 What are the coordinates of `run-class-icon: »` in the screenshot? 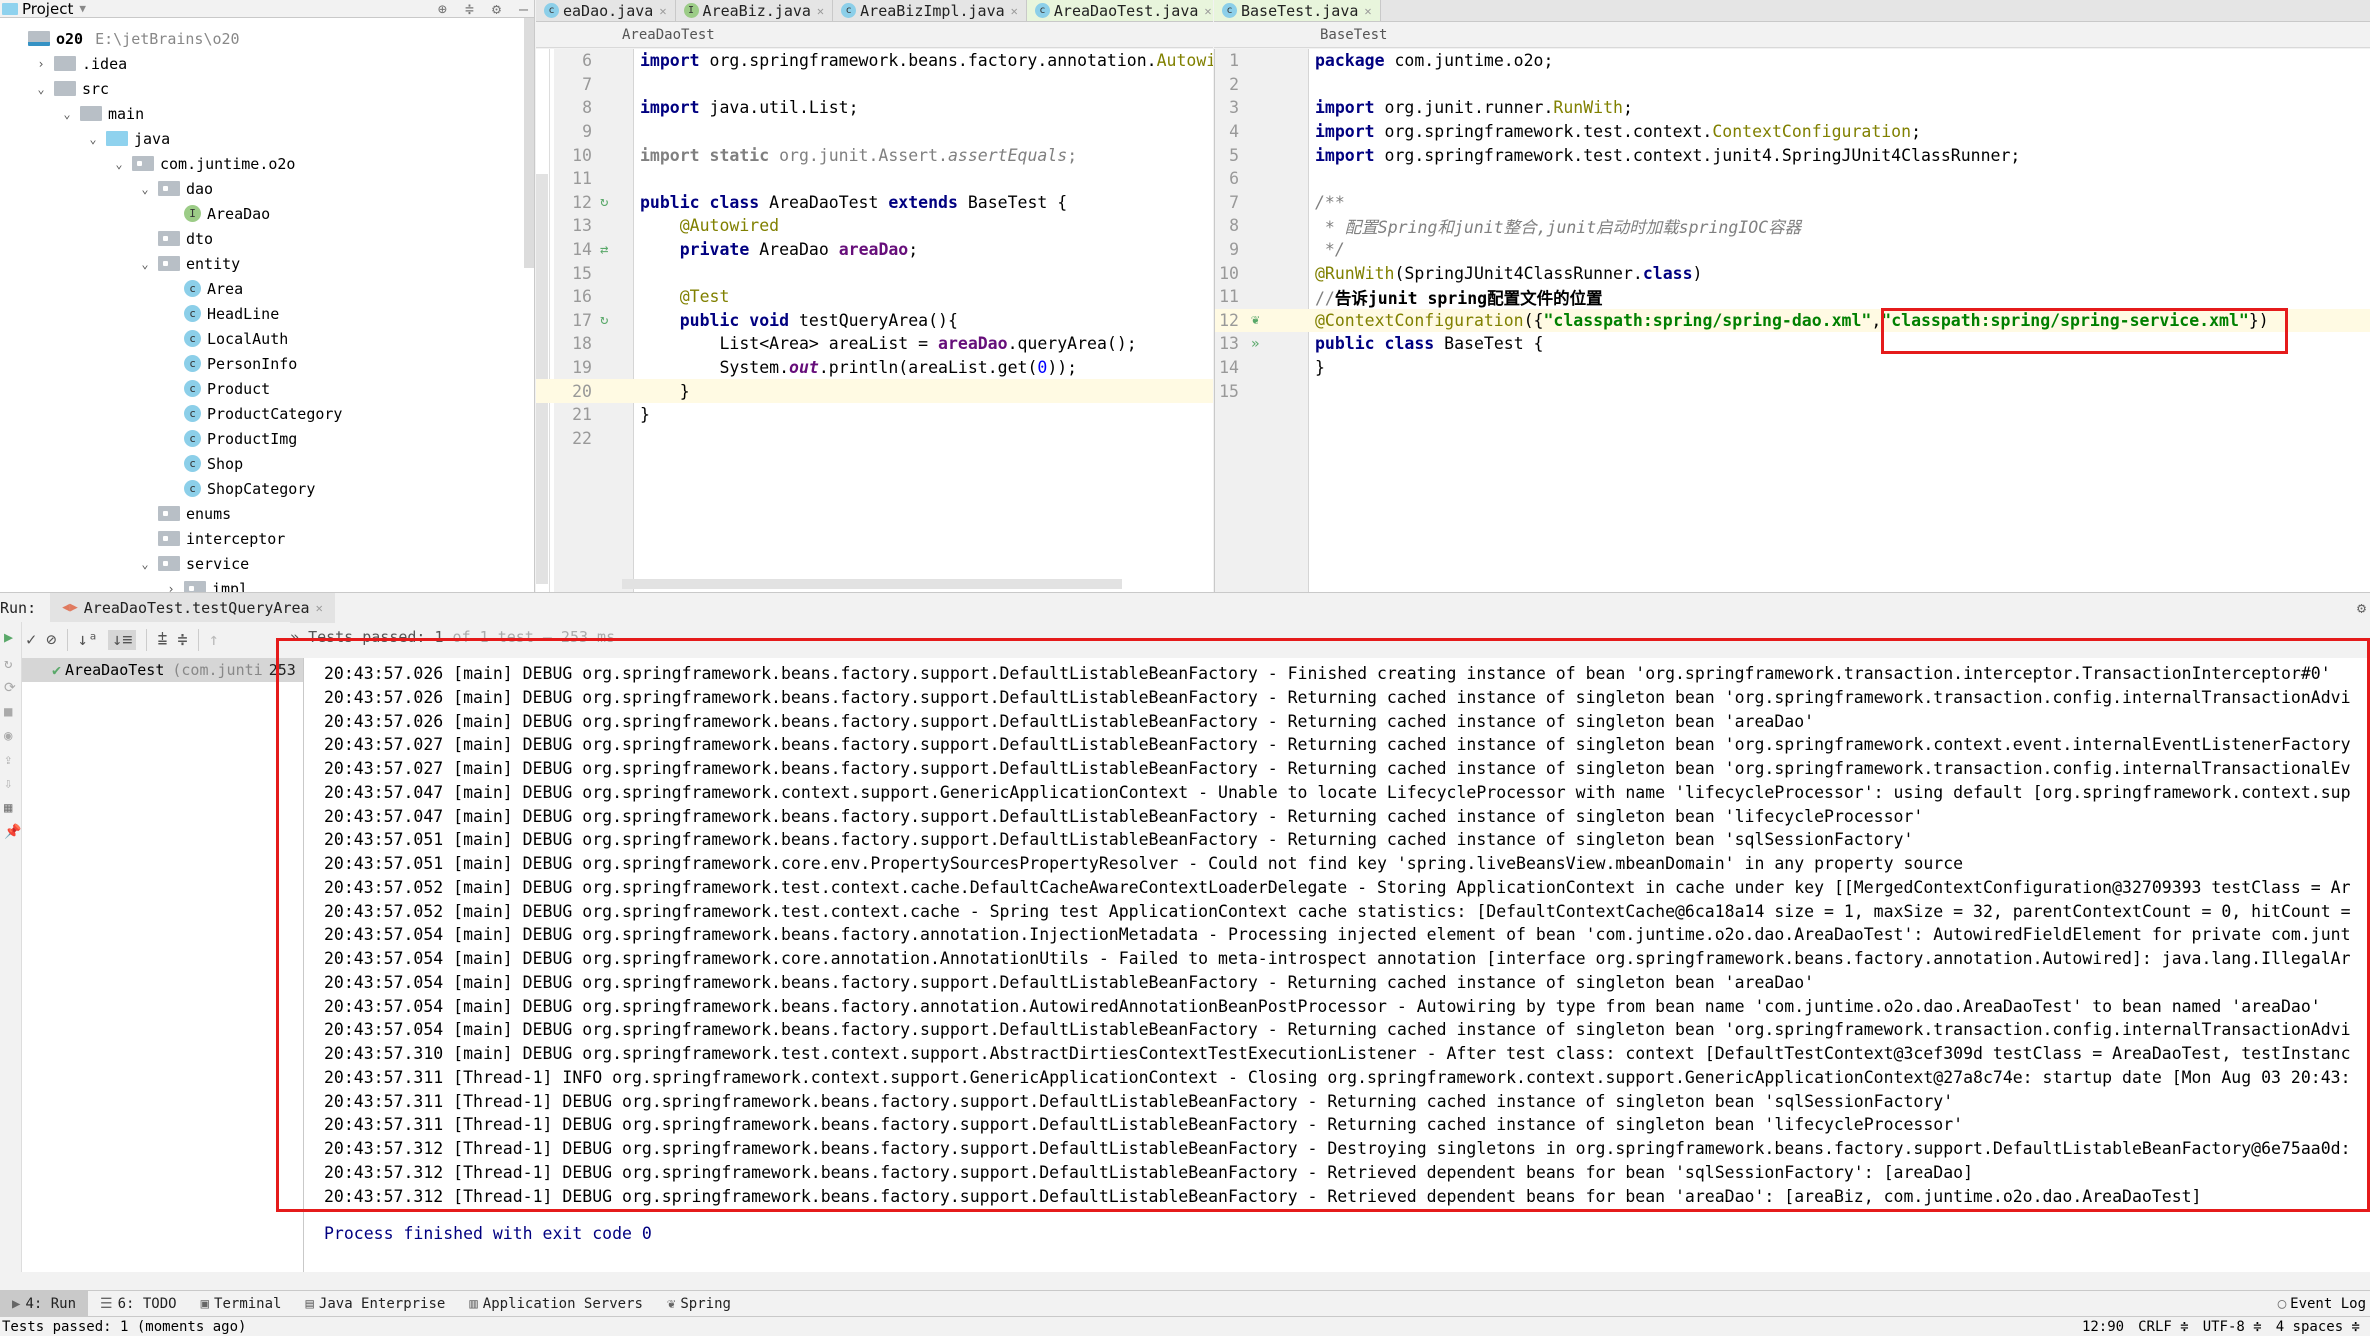 It's located at (1255, 344).